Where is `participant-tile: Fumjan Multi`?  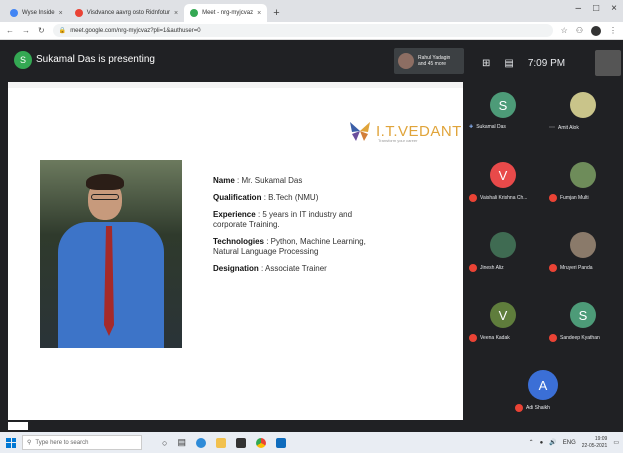
participant-tile: Fumjan Multi is located at coordinates (583, 185).